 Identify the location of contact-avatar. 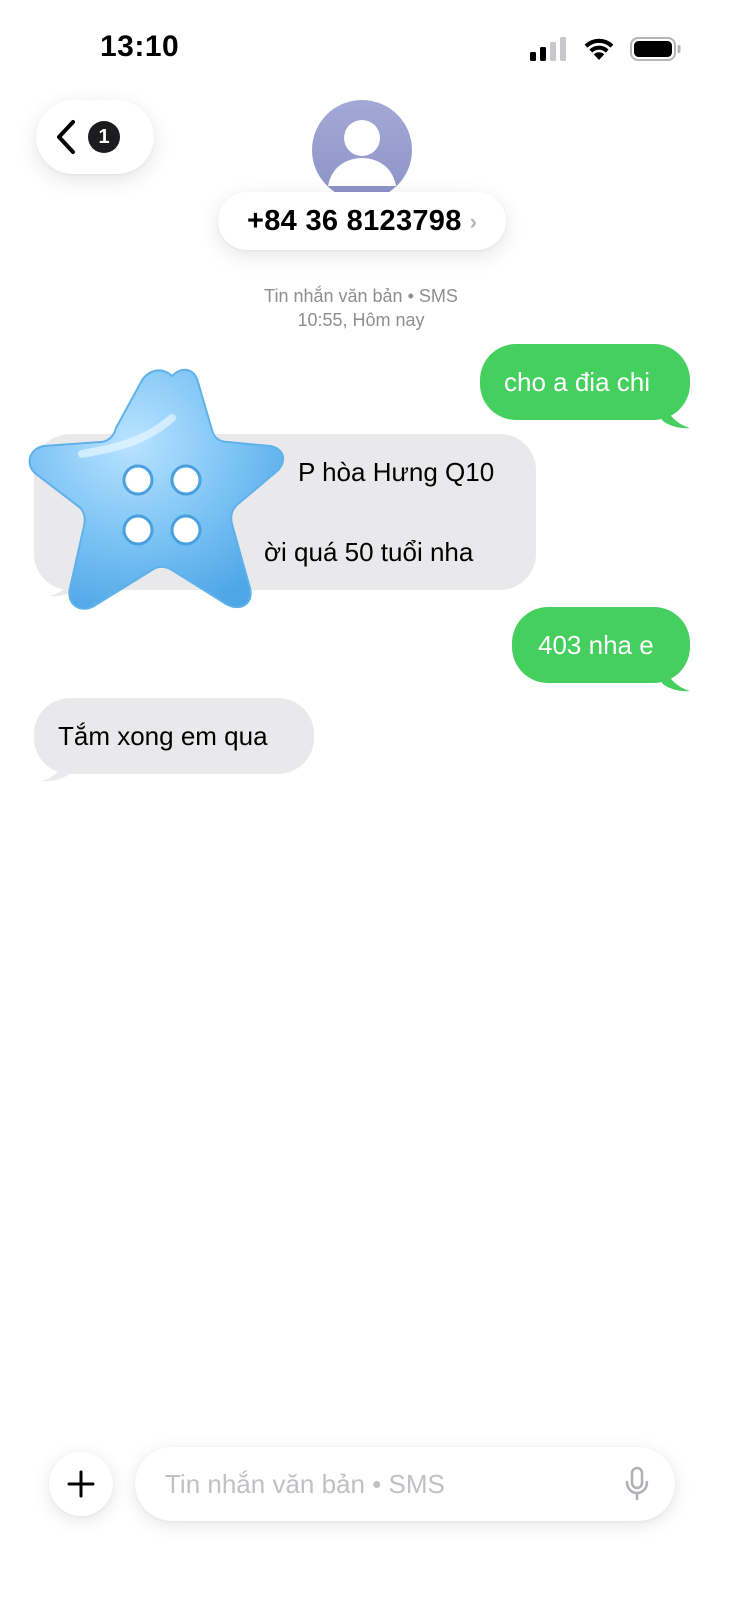
(362, 150).